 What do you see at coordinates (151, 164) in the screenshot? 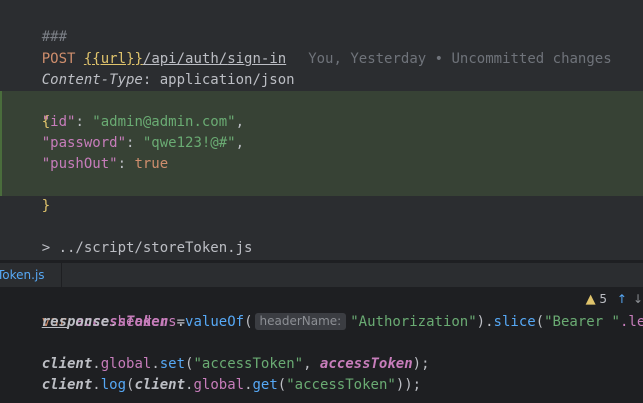
I see `json-value: true` at bounding box center [151, 164].